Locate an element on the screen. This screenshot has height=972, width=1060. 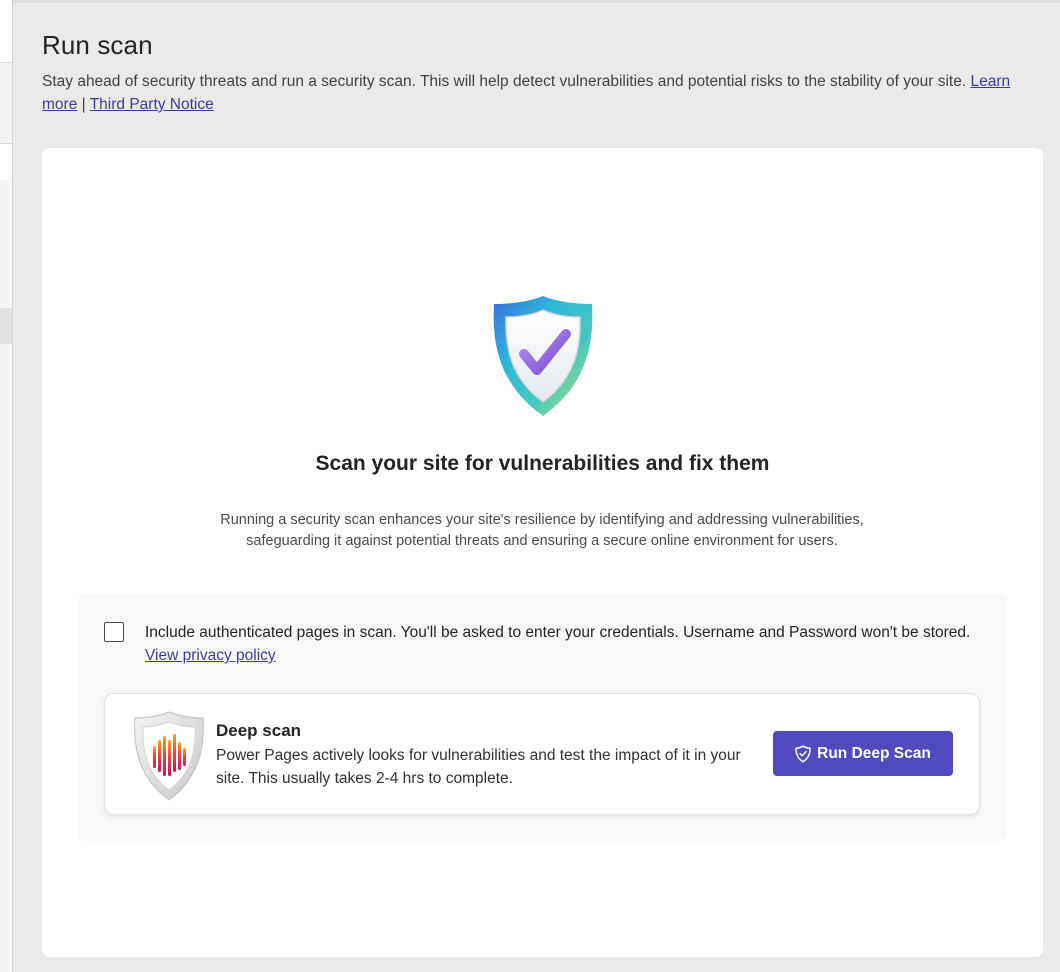
shield-check-icon is located at coordinates (543, 356).